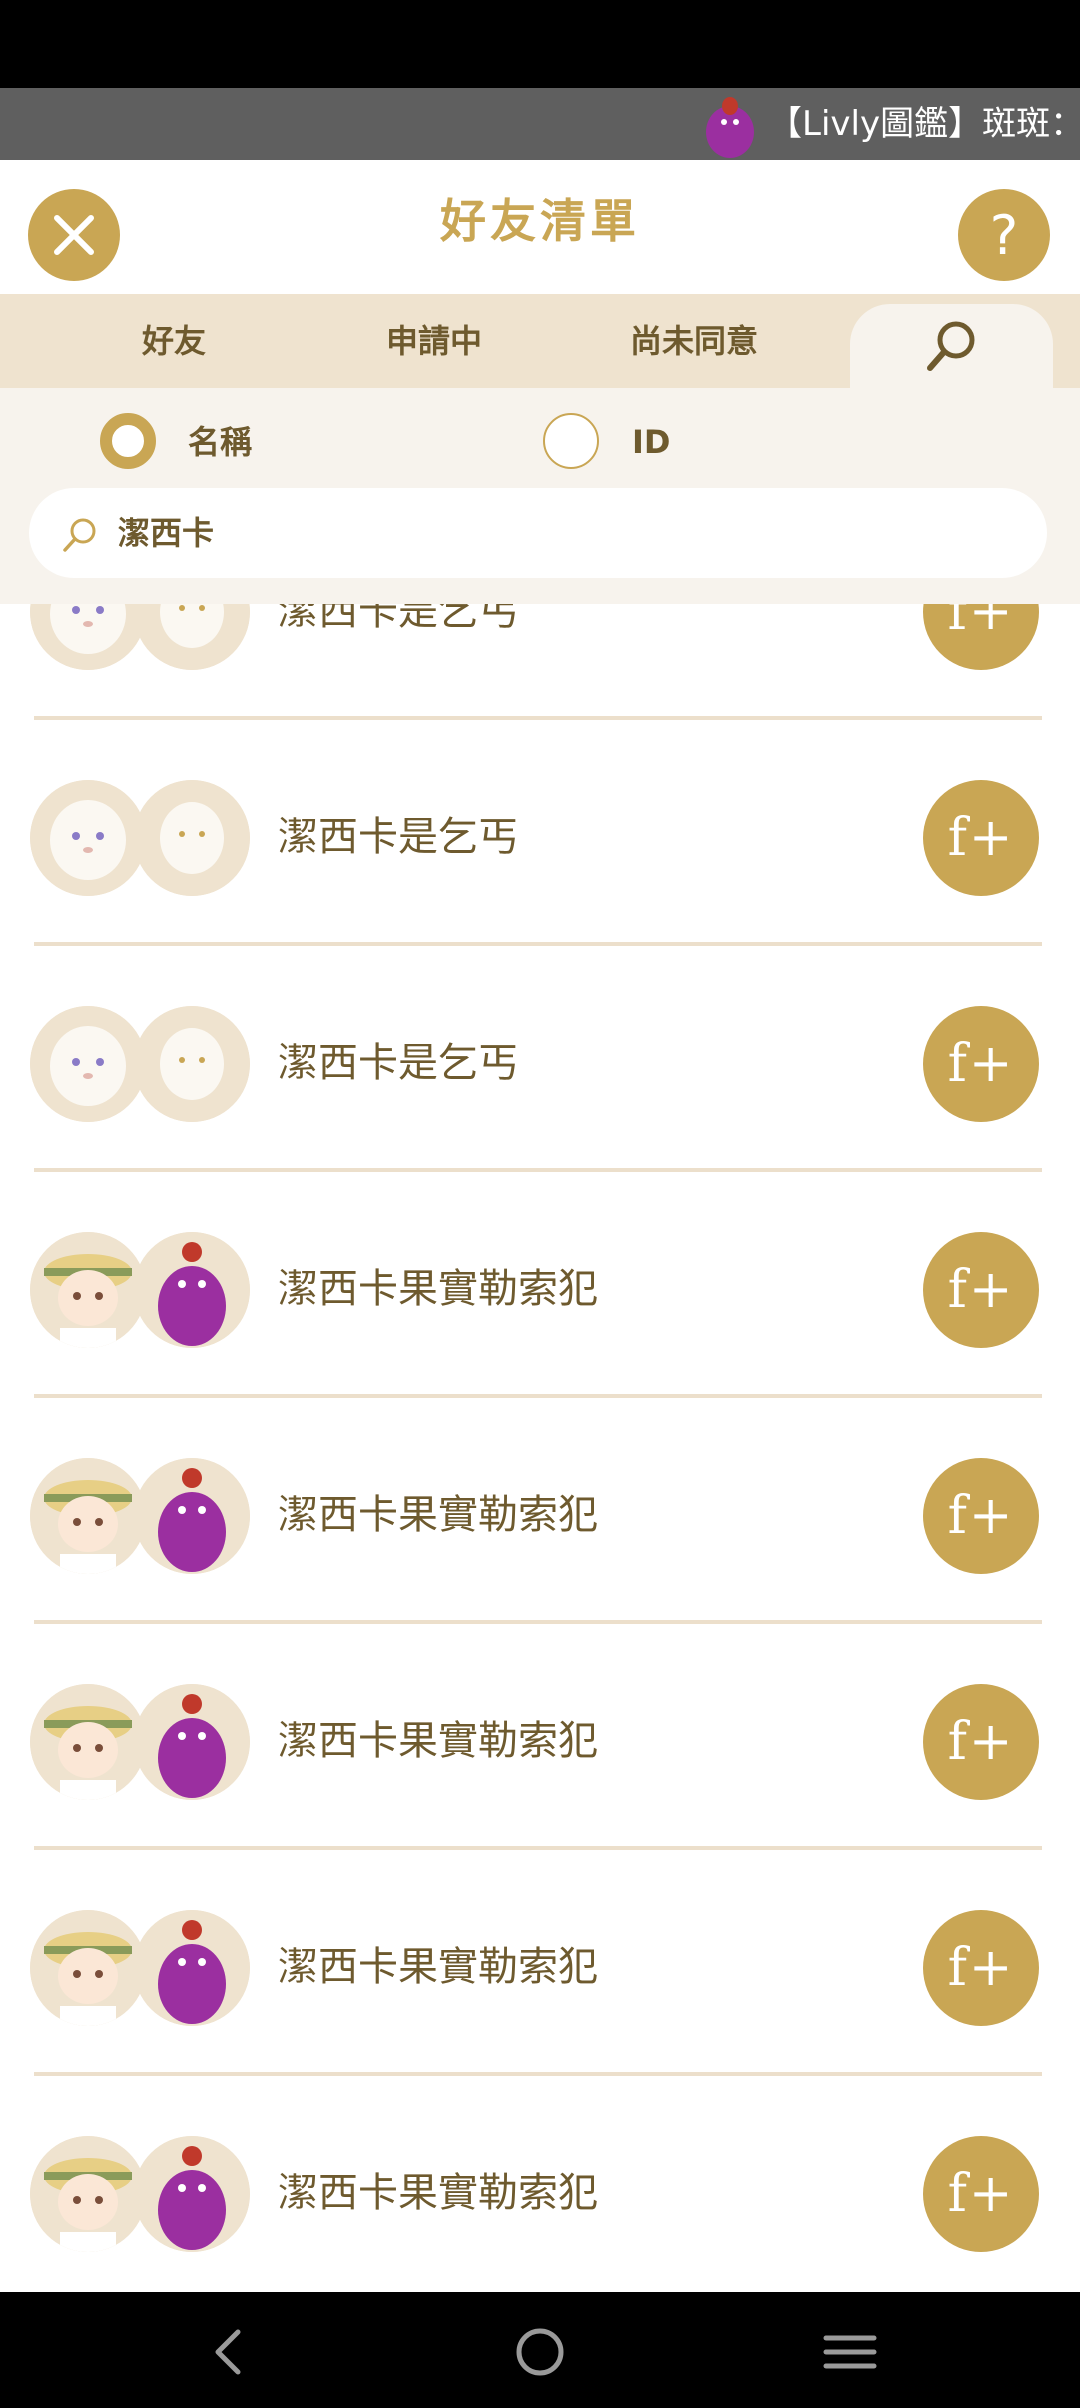 The width and height of the screenshot is (1080, 2408). Describe the element at coordinates (230, 2352) in the screenshot. I see `back-icon` at that location.